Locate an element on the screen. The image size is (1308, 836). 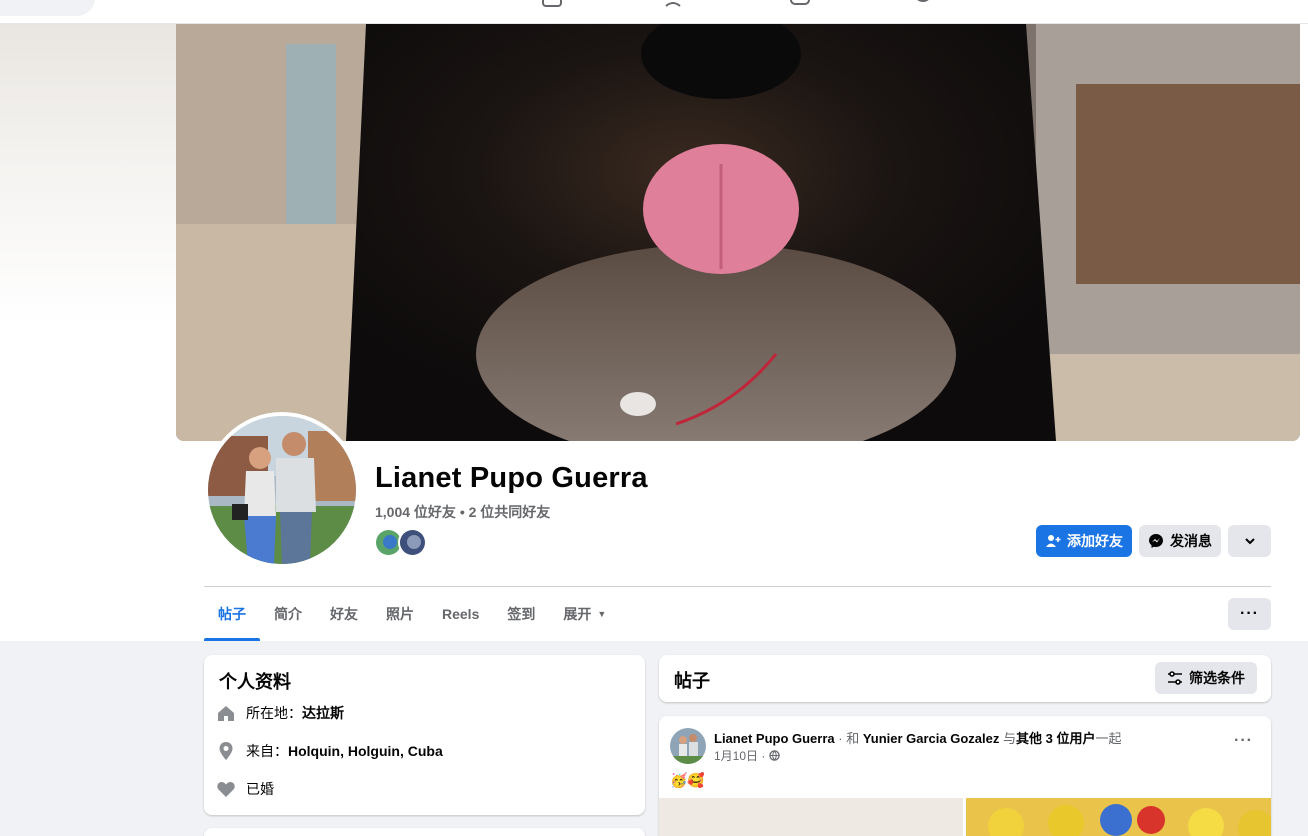
relationship-status: 已婚 is located at coordinates (260, 789).